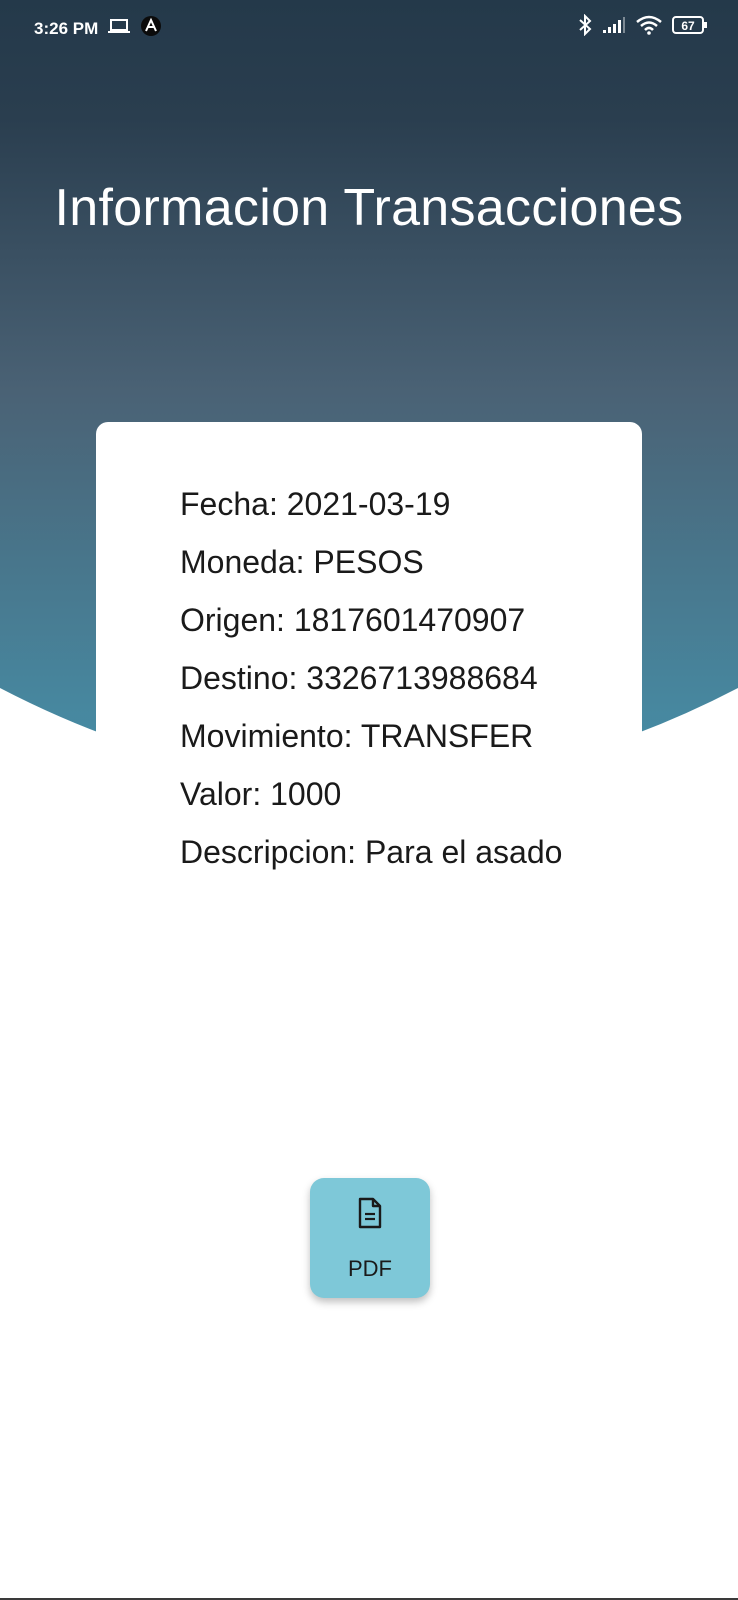 This screenshot has height=1600, width=738. Describe the element at coordinates (151, 28) in the screenshot. I see `app-a-icon` at that location.